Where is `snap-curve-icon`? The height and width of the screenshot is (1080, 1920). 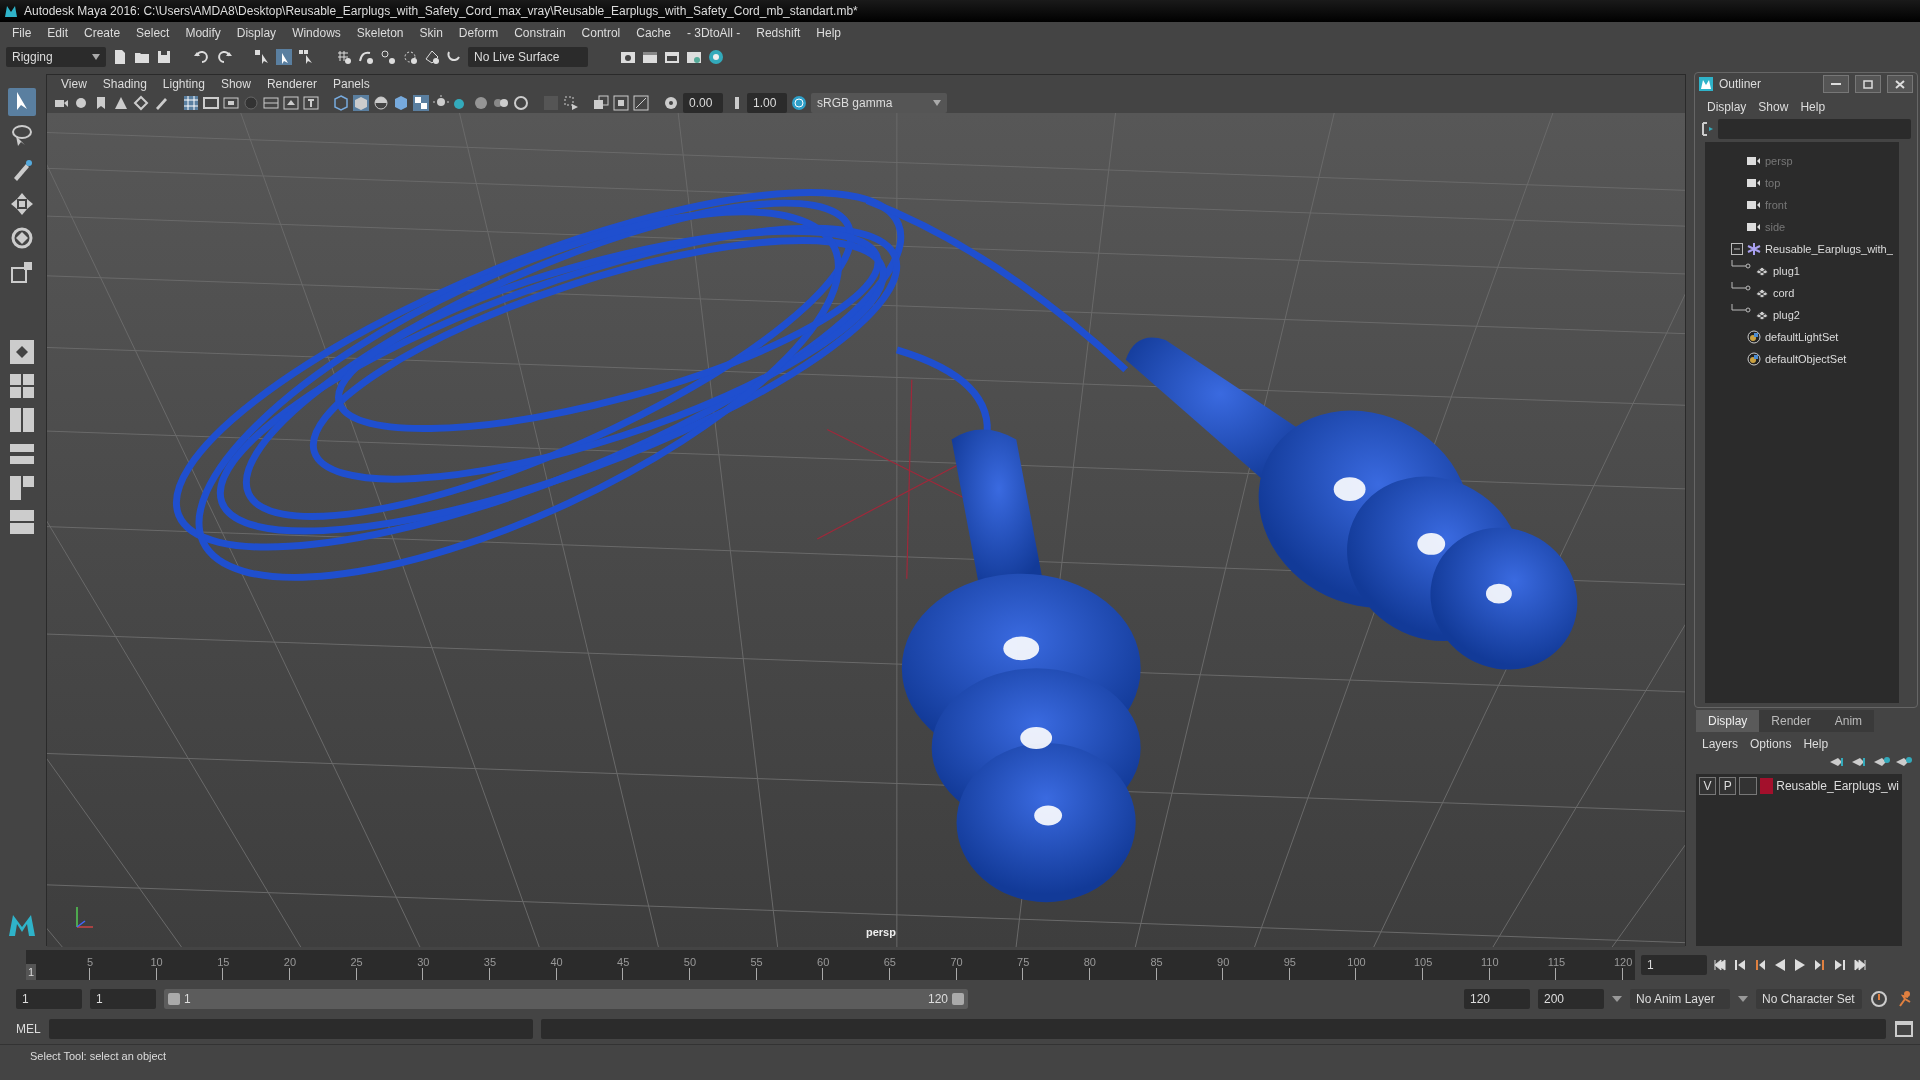
snap-curve-icon is located at coordinates (366, 57).